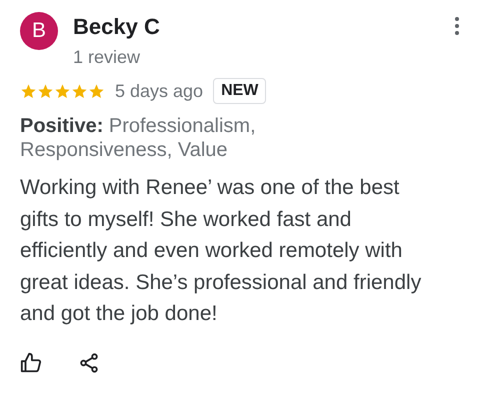 Image resolution: width=480 pixels, height=403 pixels. What do you see at coordinates (89, 363) in the screenshot?
I see `share-icon` at bounding box center [89, 363].